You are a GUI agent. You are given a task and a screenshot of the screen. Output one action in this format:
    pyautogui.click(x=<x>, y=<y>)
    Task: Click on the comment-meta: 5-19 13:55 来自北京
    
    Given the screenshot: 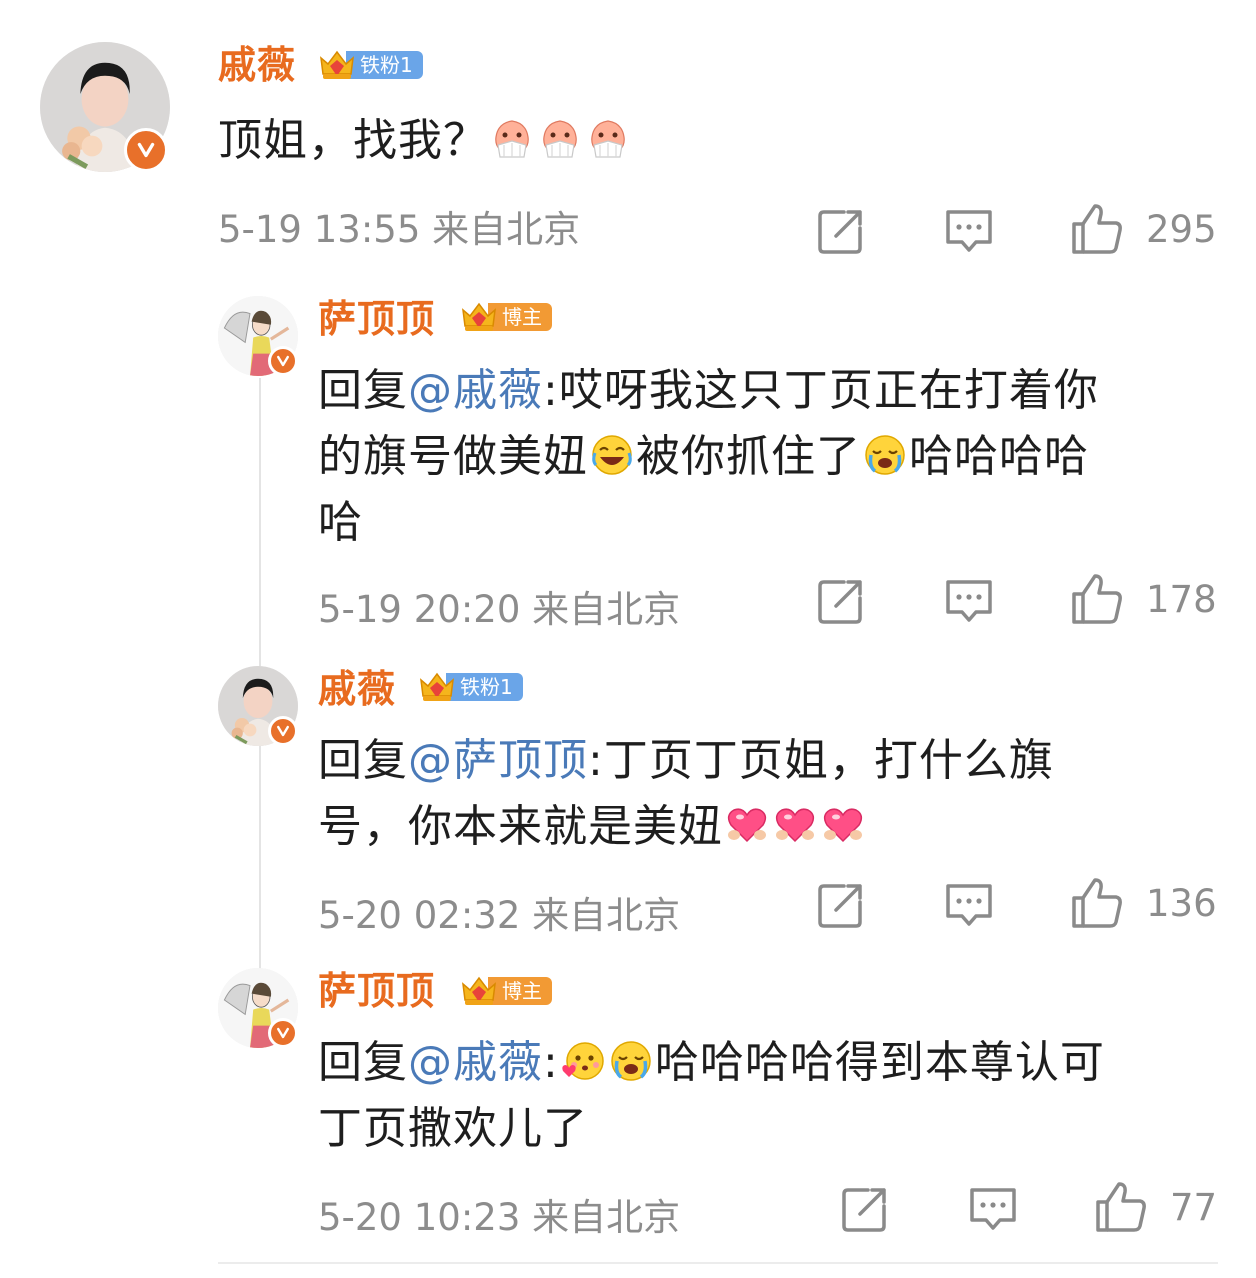 What is the action you would take?
    pyautogui.click(x=399, y=230)
    